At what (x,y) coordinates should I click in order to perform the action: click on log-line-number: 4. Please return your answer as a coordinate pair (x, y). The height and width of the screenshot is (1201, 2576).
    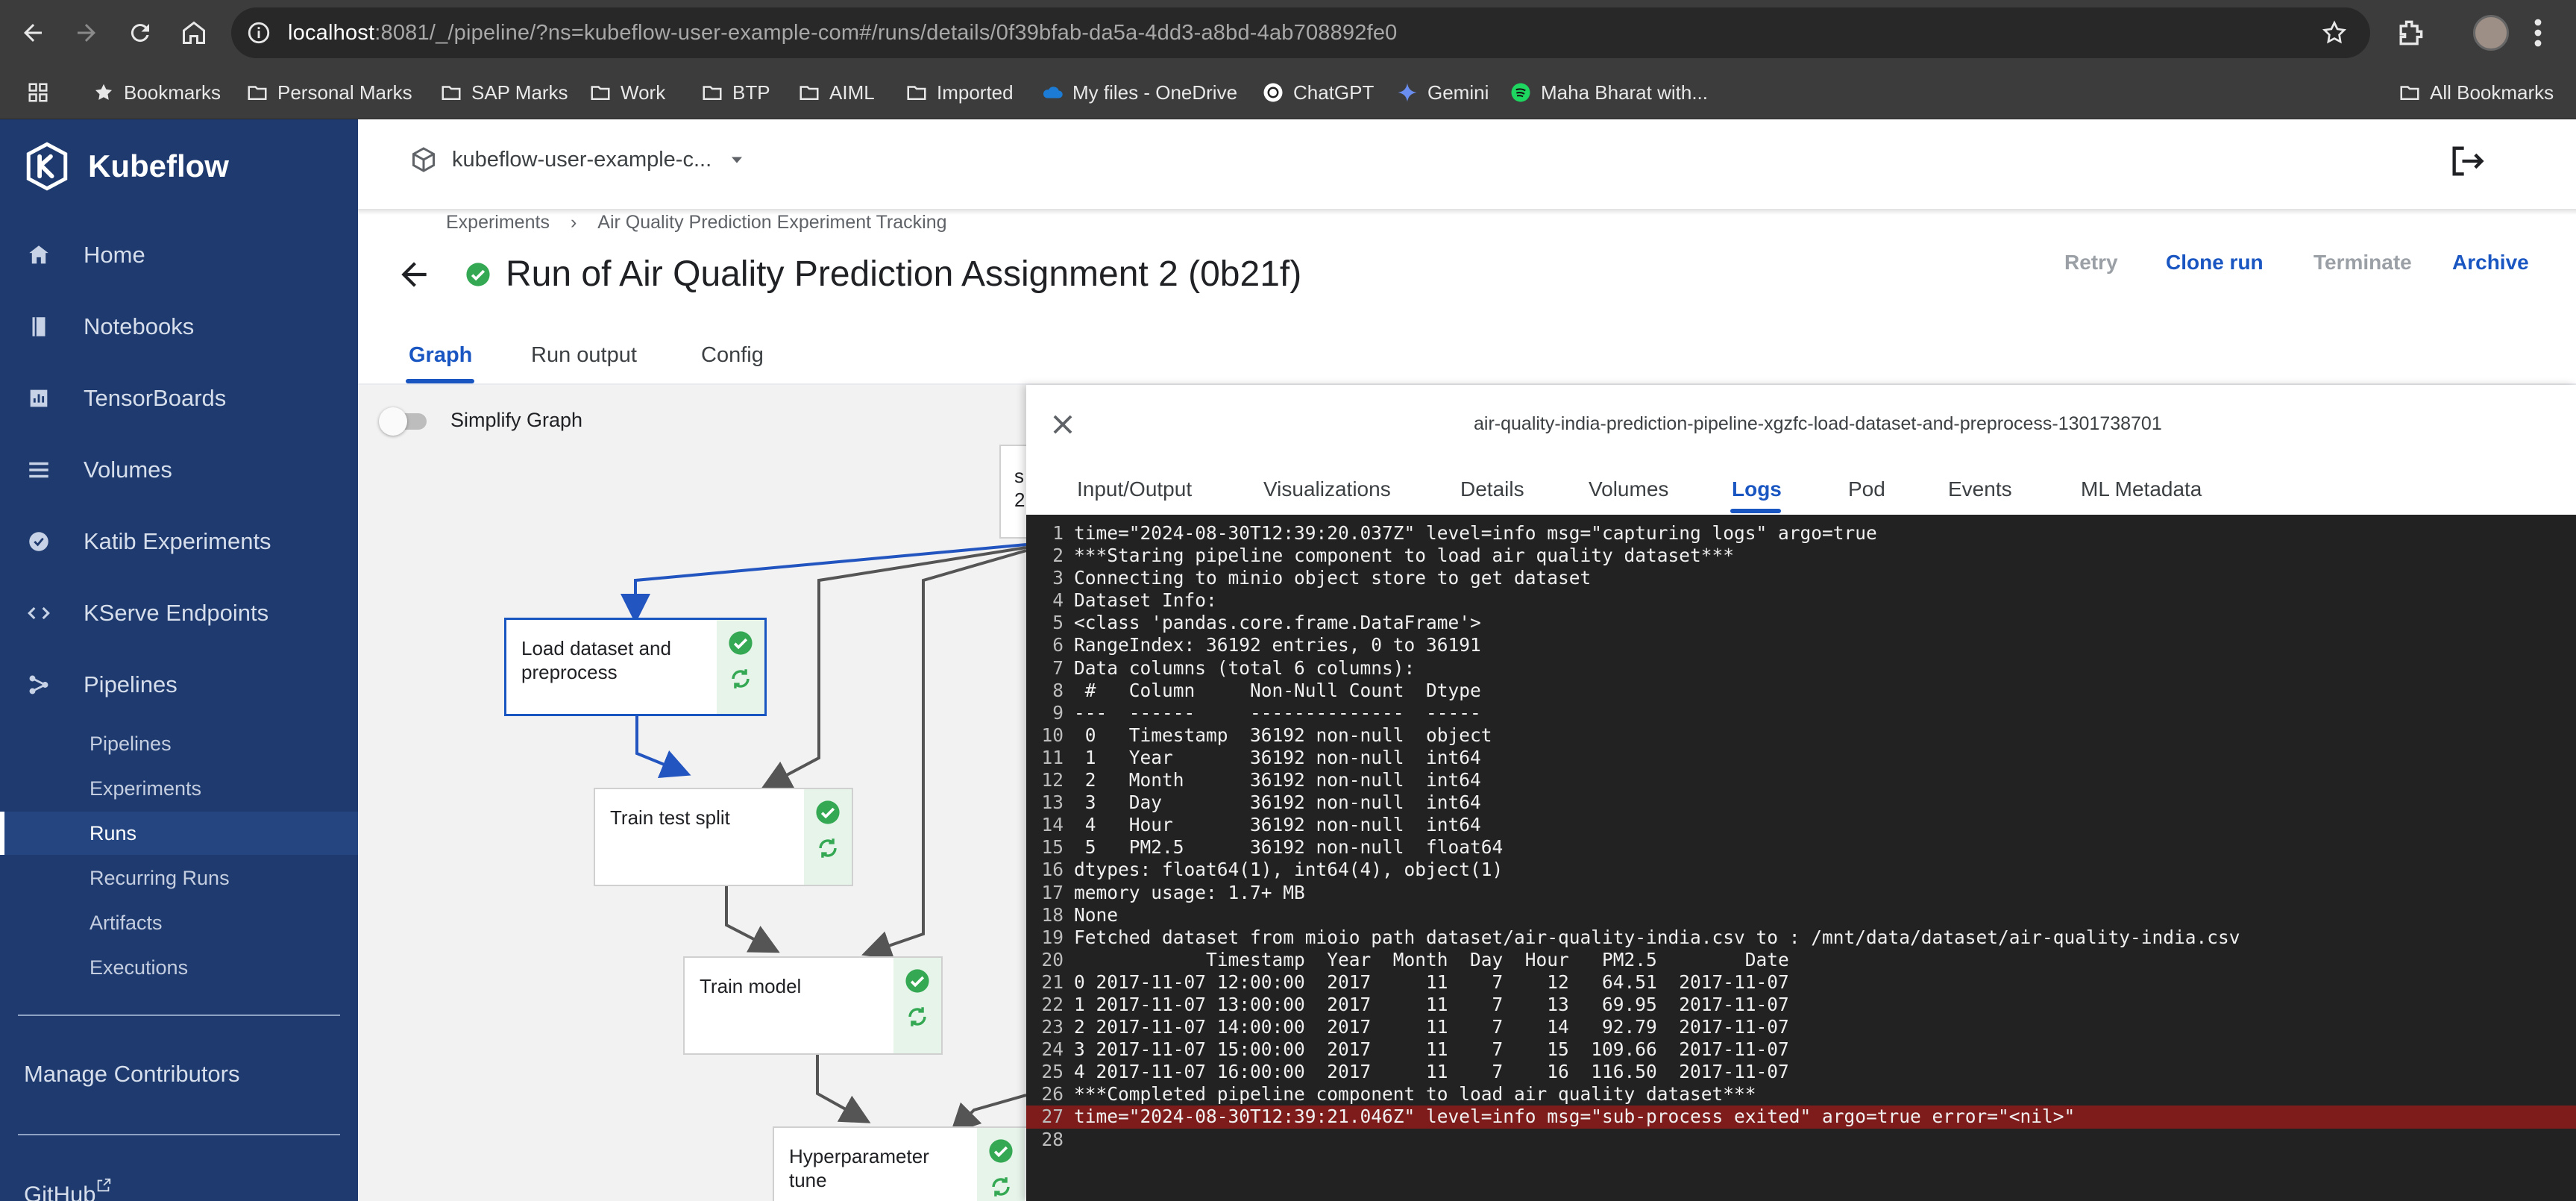
    Looking at the image, I should click on (1058, 600).